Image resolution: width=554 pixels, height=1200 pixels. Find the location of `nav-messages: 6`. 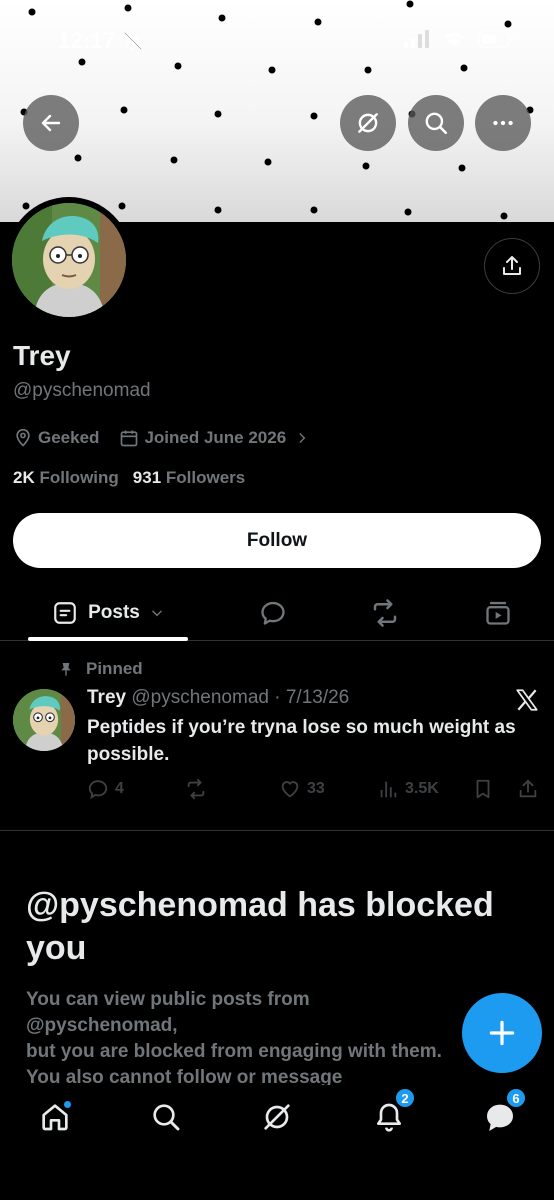

nav-messages: 6 is located at coordinates (501, 1112).